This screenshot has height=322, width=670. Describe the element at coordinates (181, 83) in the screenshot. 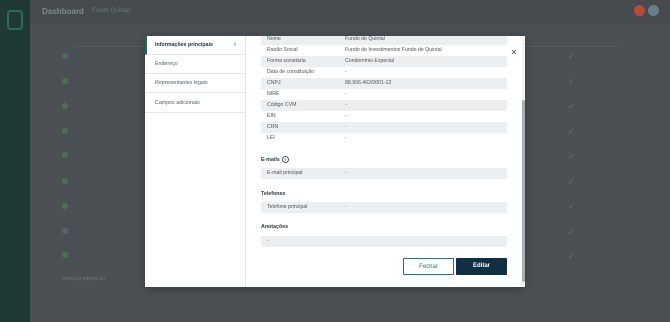

I see `nav-item-label: Representantes legais` at that location.